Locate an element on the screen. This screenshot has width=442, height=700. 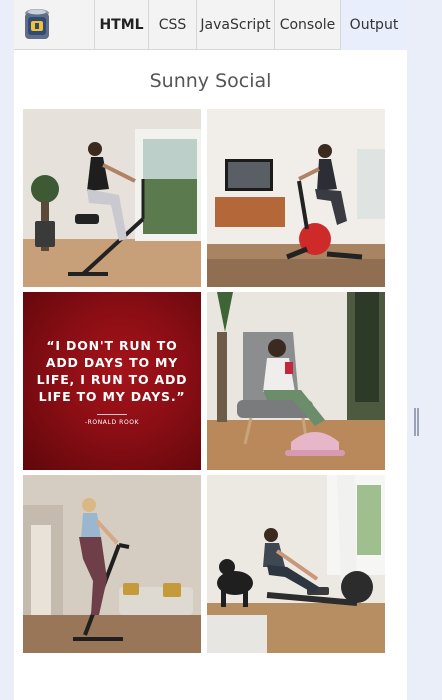
stepper-photo is located at coordinates (112, 564).